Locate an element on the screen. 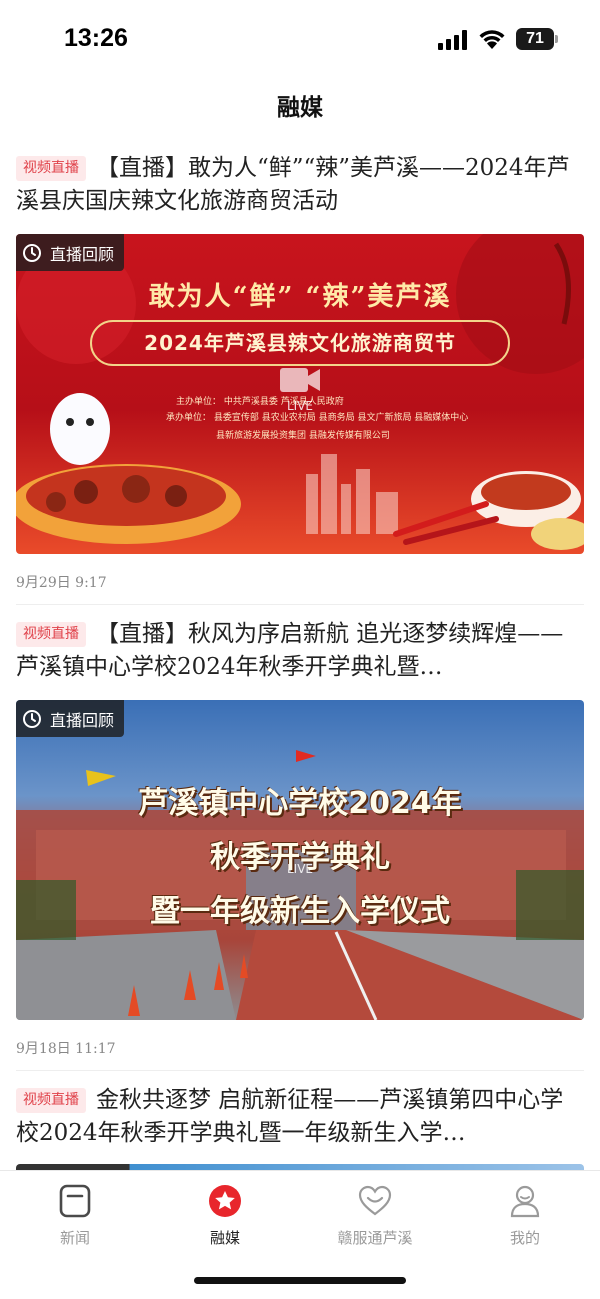 Image resolution: width=600 pixels, height=1299 pixels. signal-icon is located at coordinates (452, 40).